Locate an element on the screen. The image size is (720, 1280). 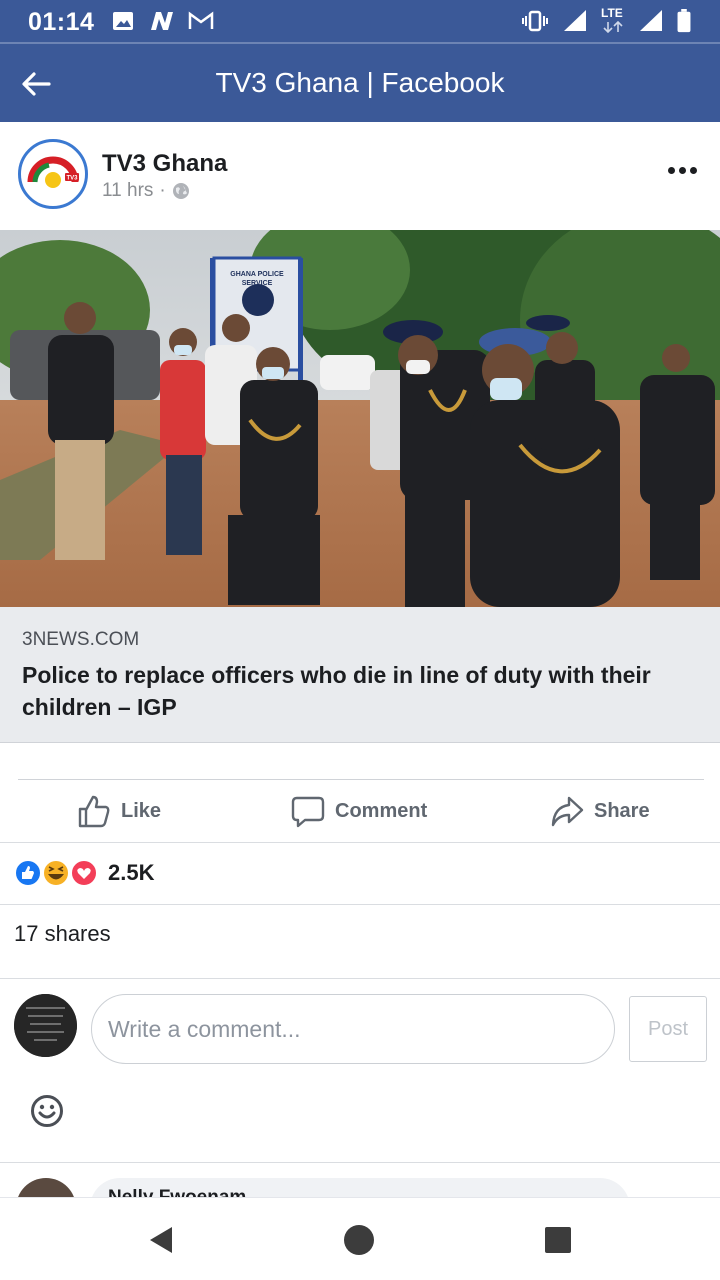
image-sign-text: GHANA POLICE SERVICE is located at coordinates (257, 279).